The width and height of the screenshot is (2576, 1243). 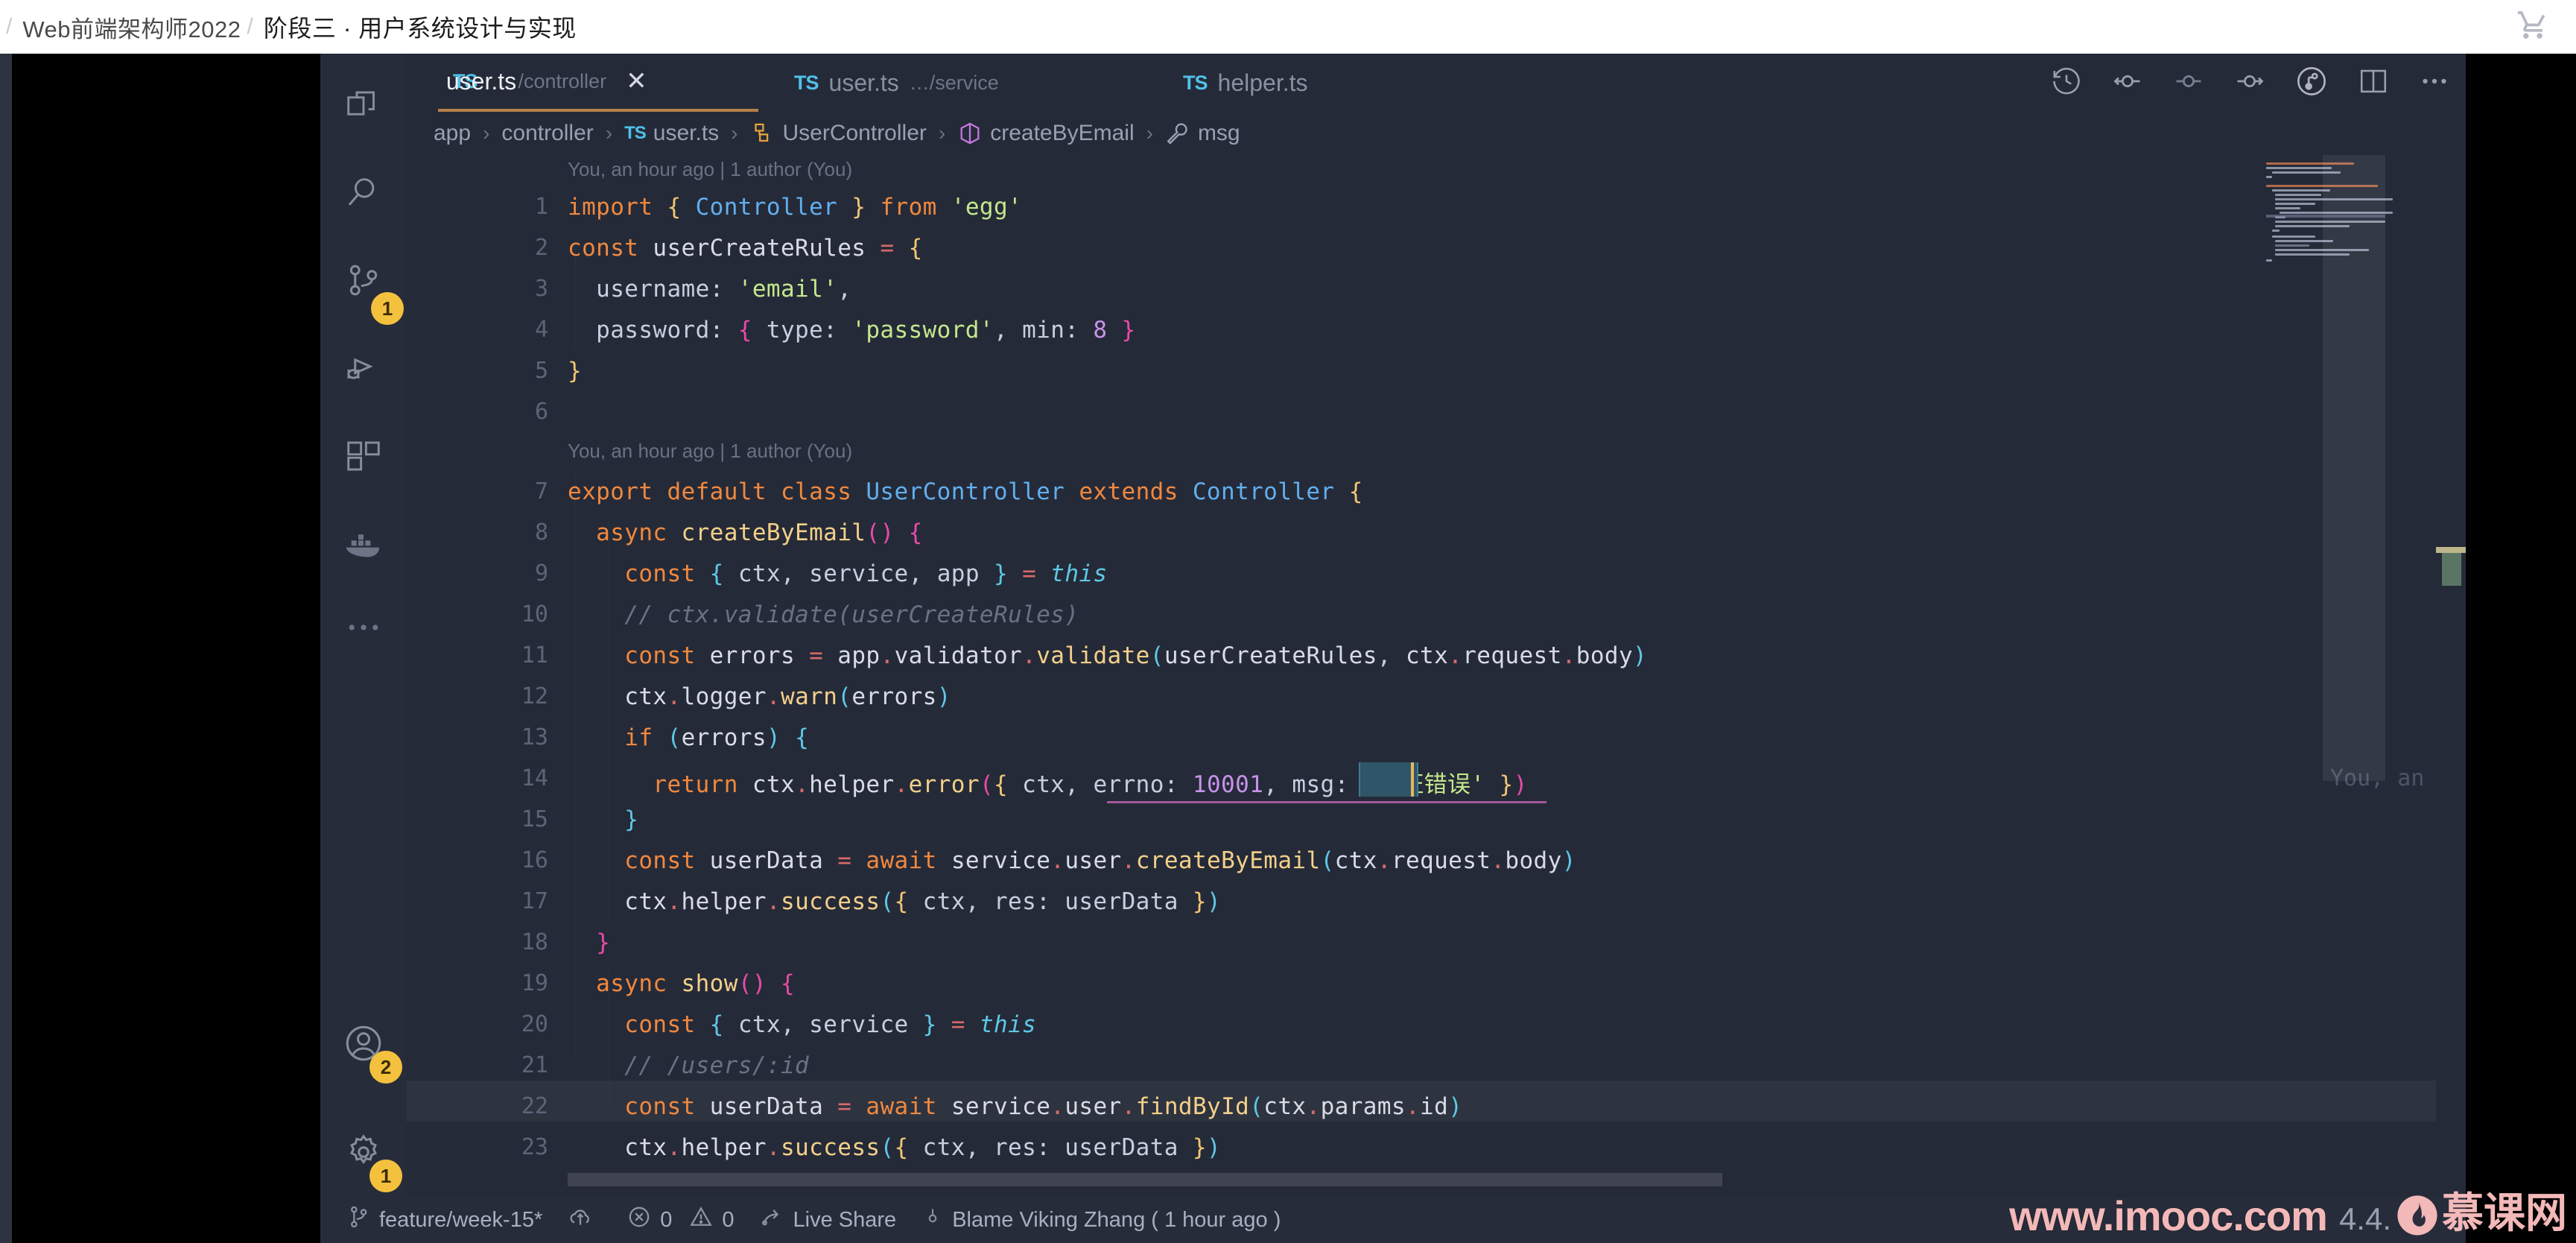 What do you see at coordinates (166, 648) in the screenshot?
I see `letterbox-black-left` at bounding box center [166, 648].